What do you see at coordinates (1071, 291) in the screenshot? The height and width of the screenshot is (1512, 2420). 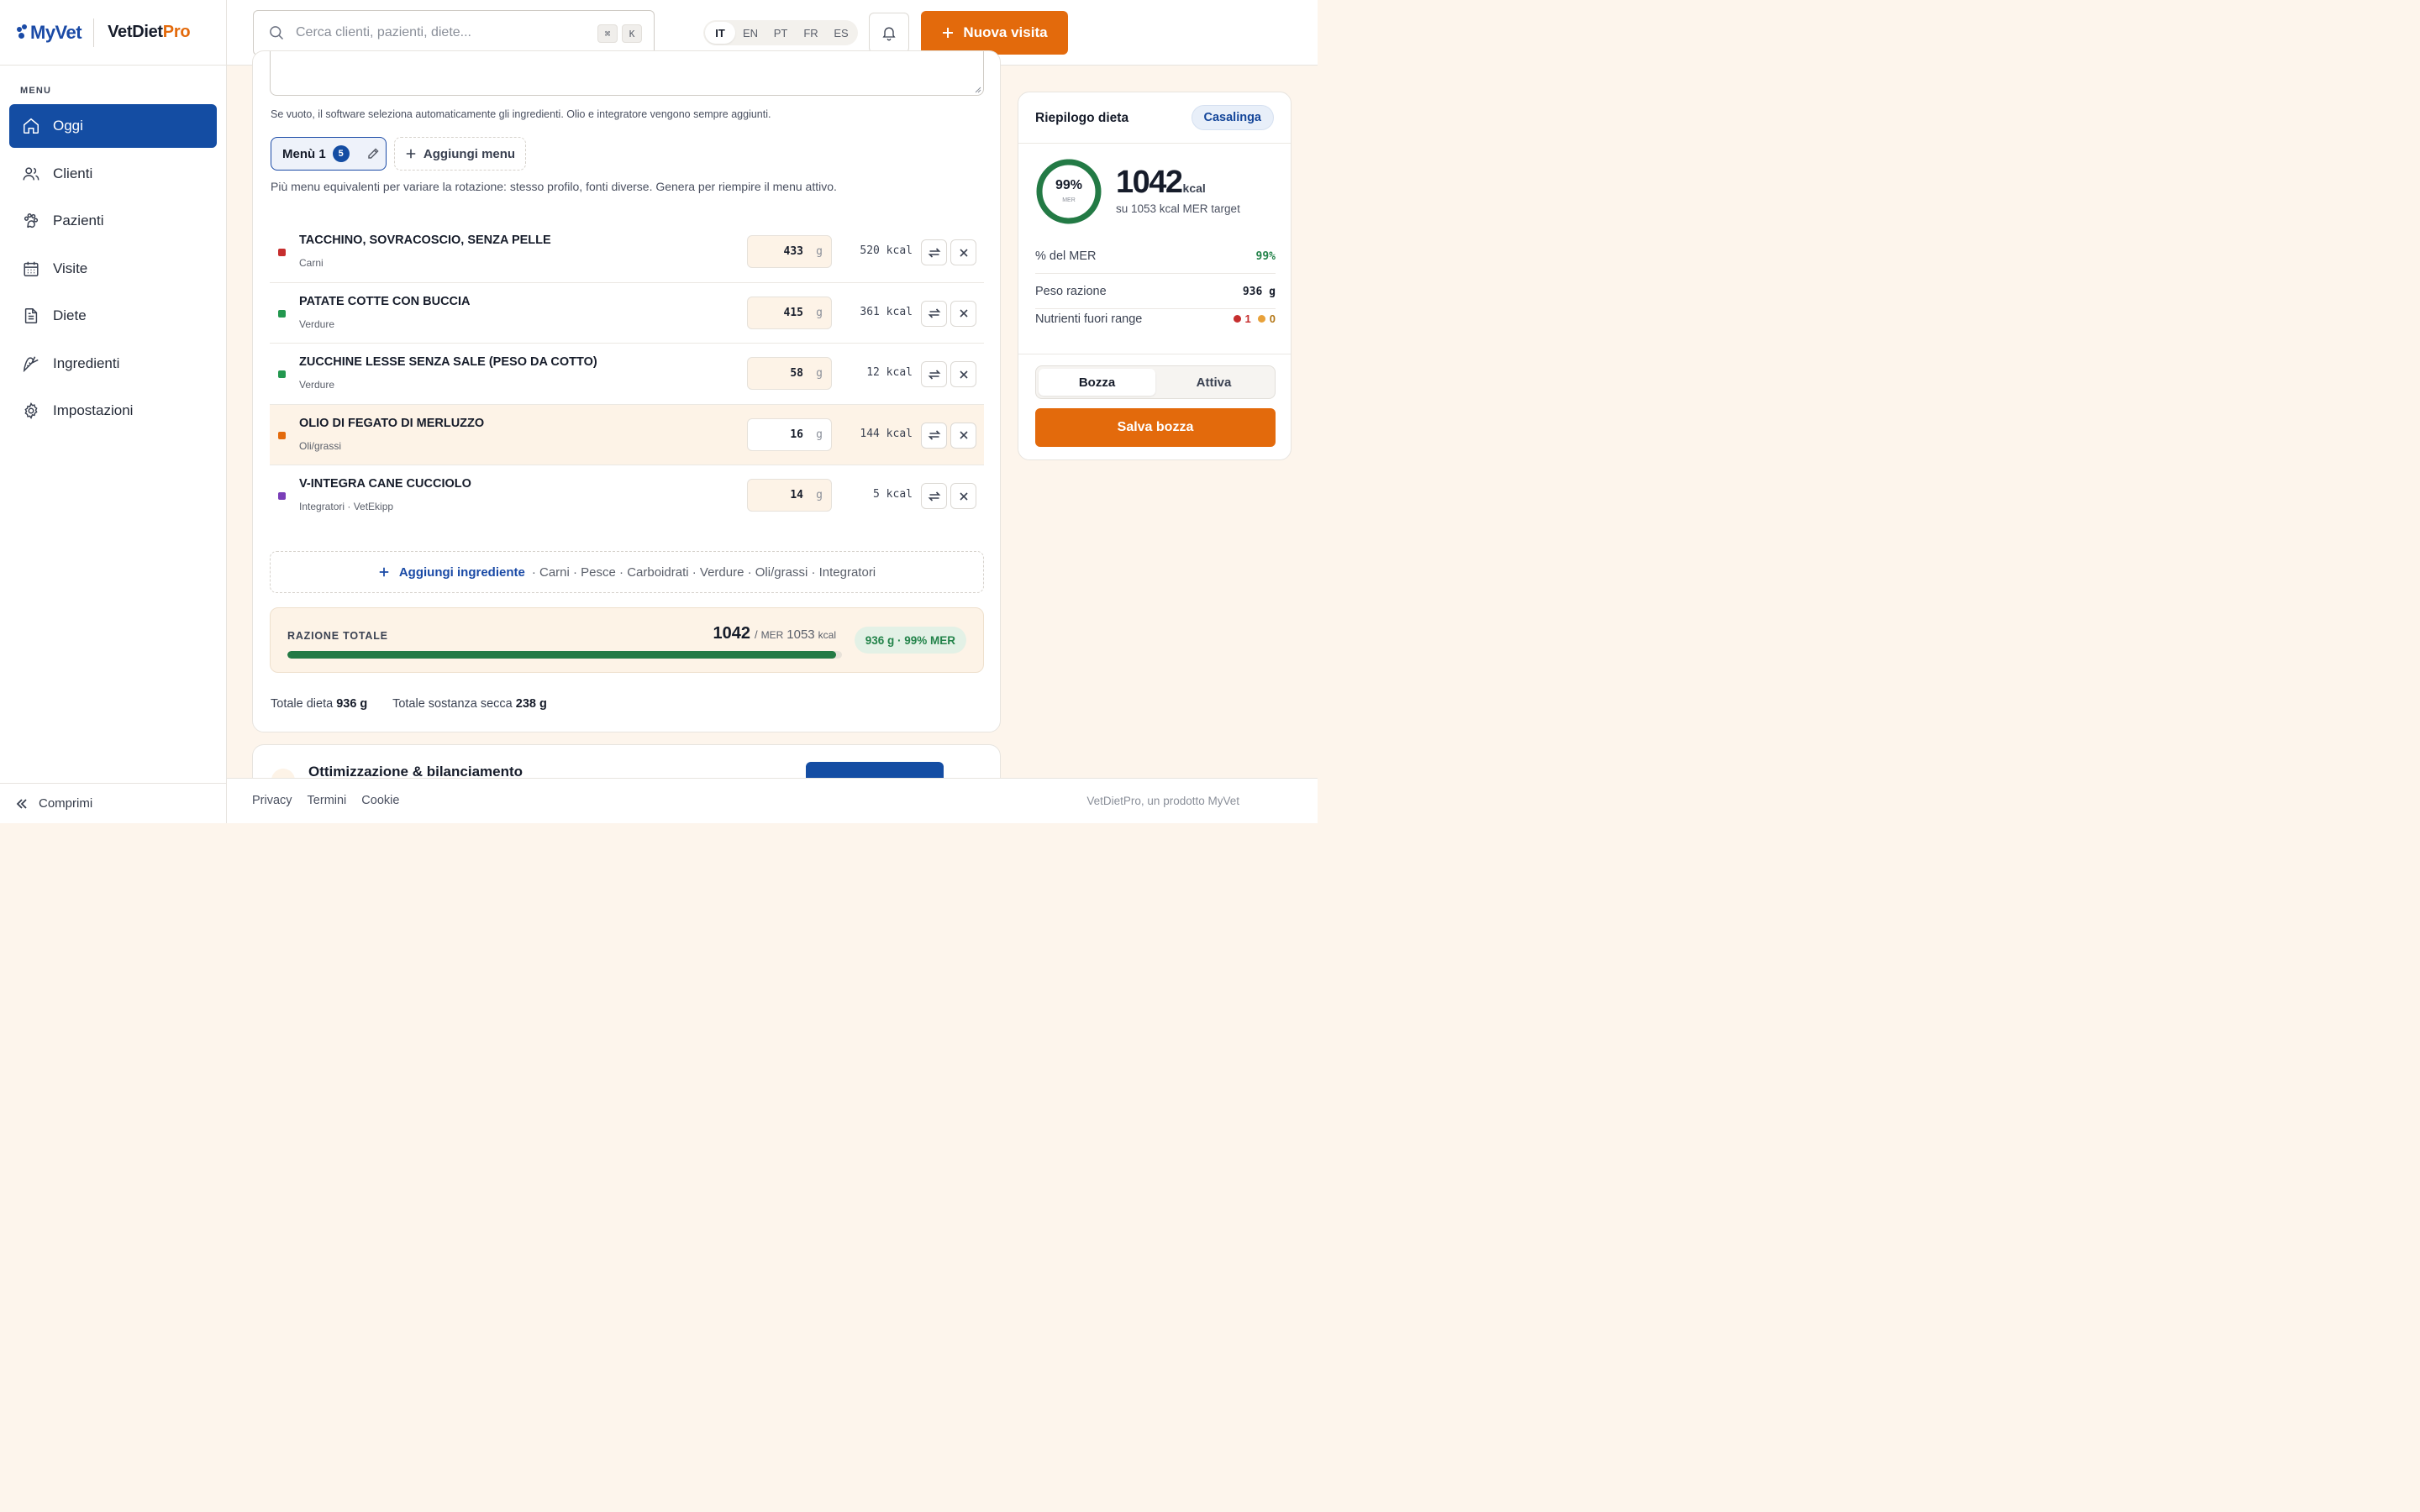 I see `stat-label: Peso razione` at bounding box center [1071, 291].